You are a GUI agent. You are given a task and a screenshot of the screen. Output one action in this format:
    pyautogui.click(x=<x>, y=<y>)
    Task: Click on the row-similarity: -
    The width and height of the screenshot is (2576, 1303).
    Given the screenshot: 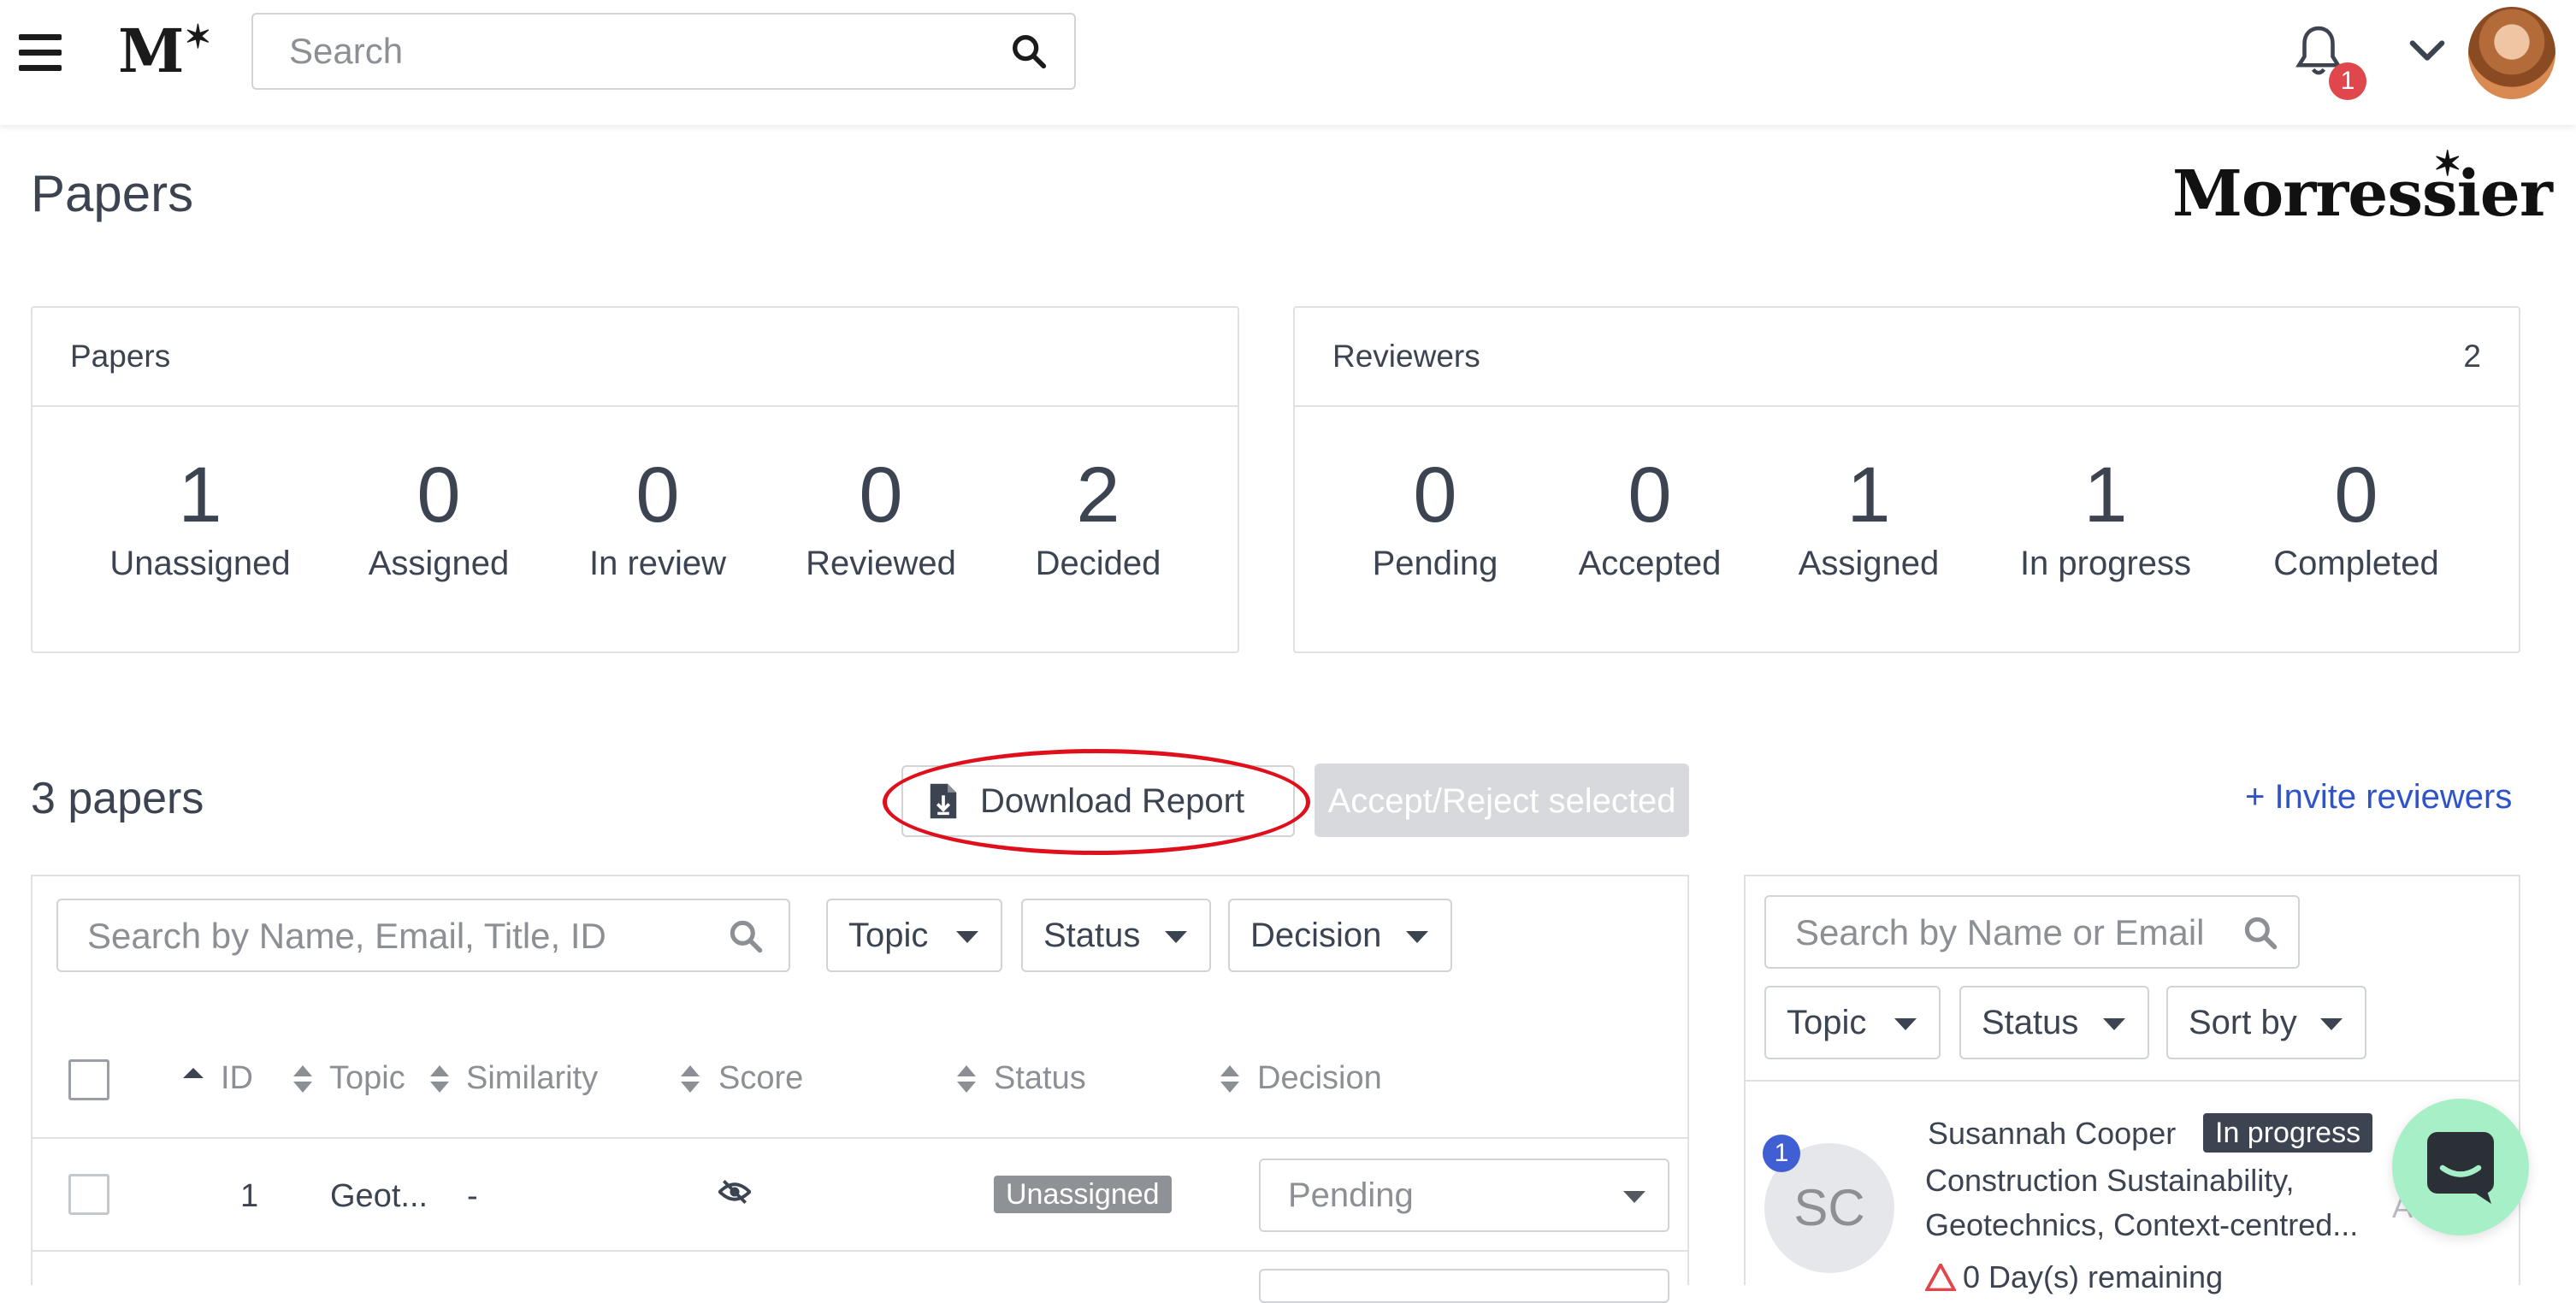 What is the action you would take?
    pyautogui.click(x=472, y=1196)
    